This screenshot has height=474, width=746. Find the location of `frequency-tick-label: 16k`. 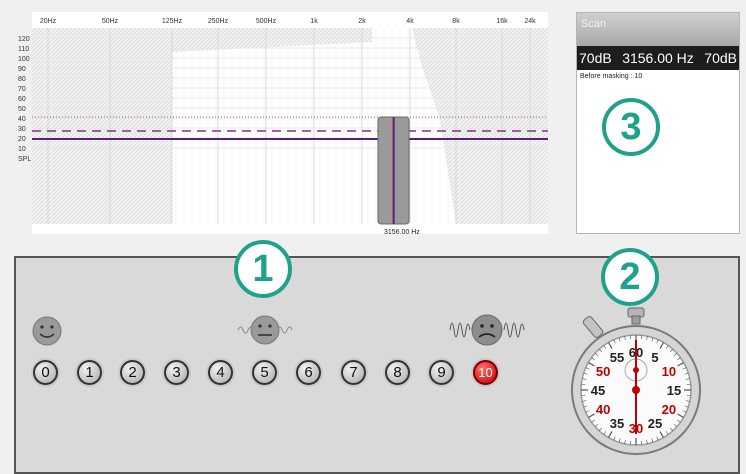

frequency-tick-label: 16k is located at coordinates (502, 21).